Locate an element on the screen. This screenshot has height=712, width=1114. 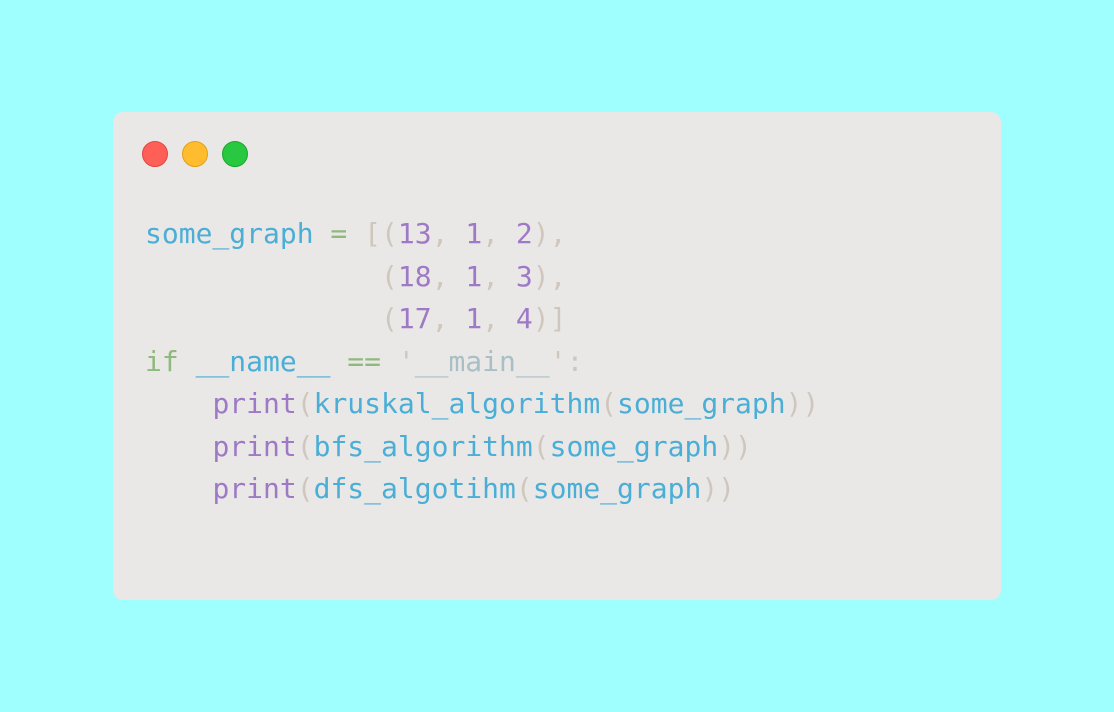
code-token: 3 is located at coordinates (524, 276).